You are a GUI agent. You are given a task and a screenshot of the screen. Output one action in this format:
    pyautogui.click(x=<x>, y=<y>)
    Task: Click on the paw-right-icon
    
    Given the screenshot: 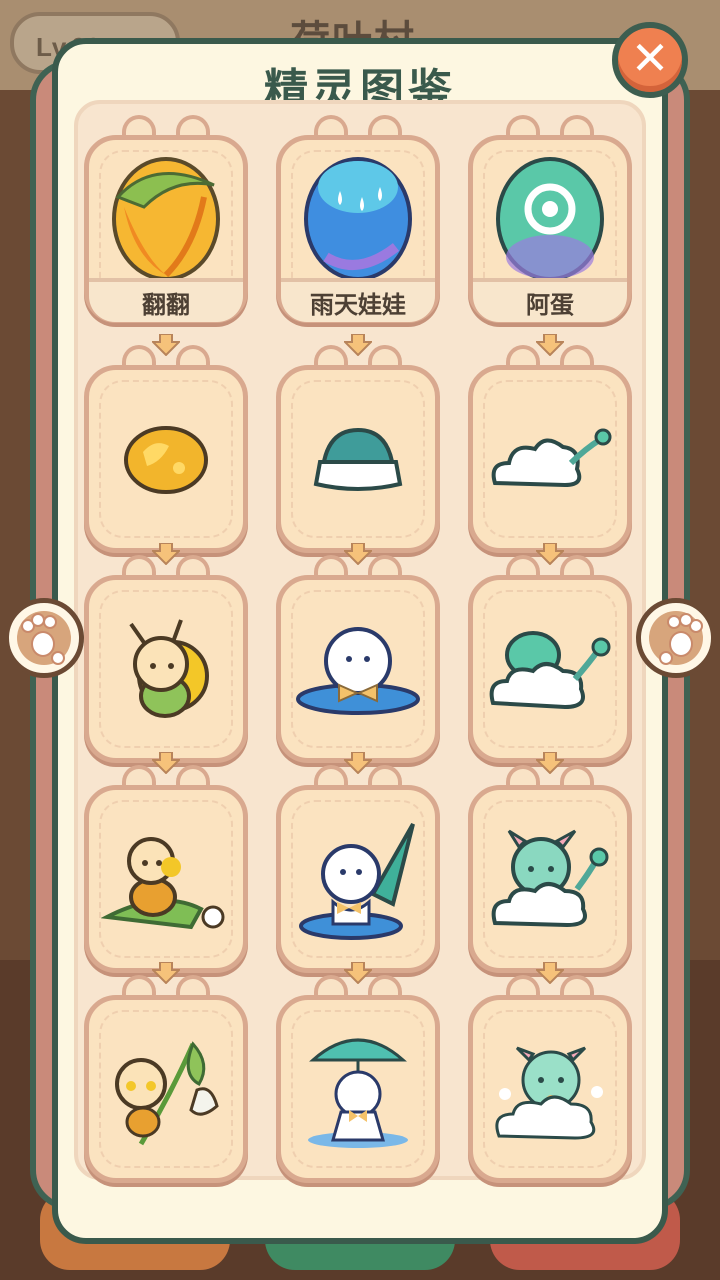 What is the action you would take?
    pyautogui.click(x=676, y=638)
    